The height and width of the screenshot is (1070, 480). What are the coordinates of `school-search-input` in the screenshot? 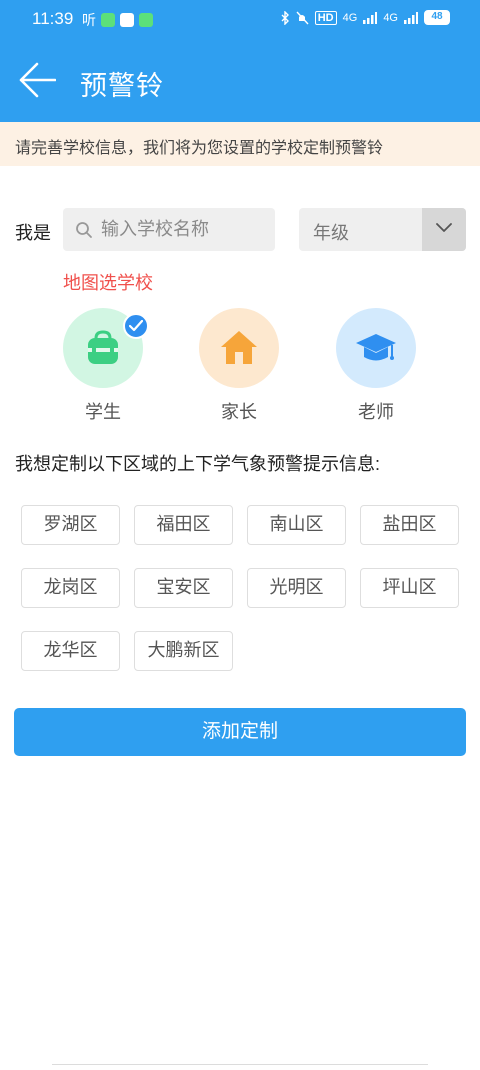 It's located at (186, 229).